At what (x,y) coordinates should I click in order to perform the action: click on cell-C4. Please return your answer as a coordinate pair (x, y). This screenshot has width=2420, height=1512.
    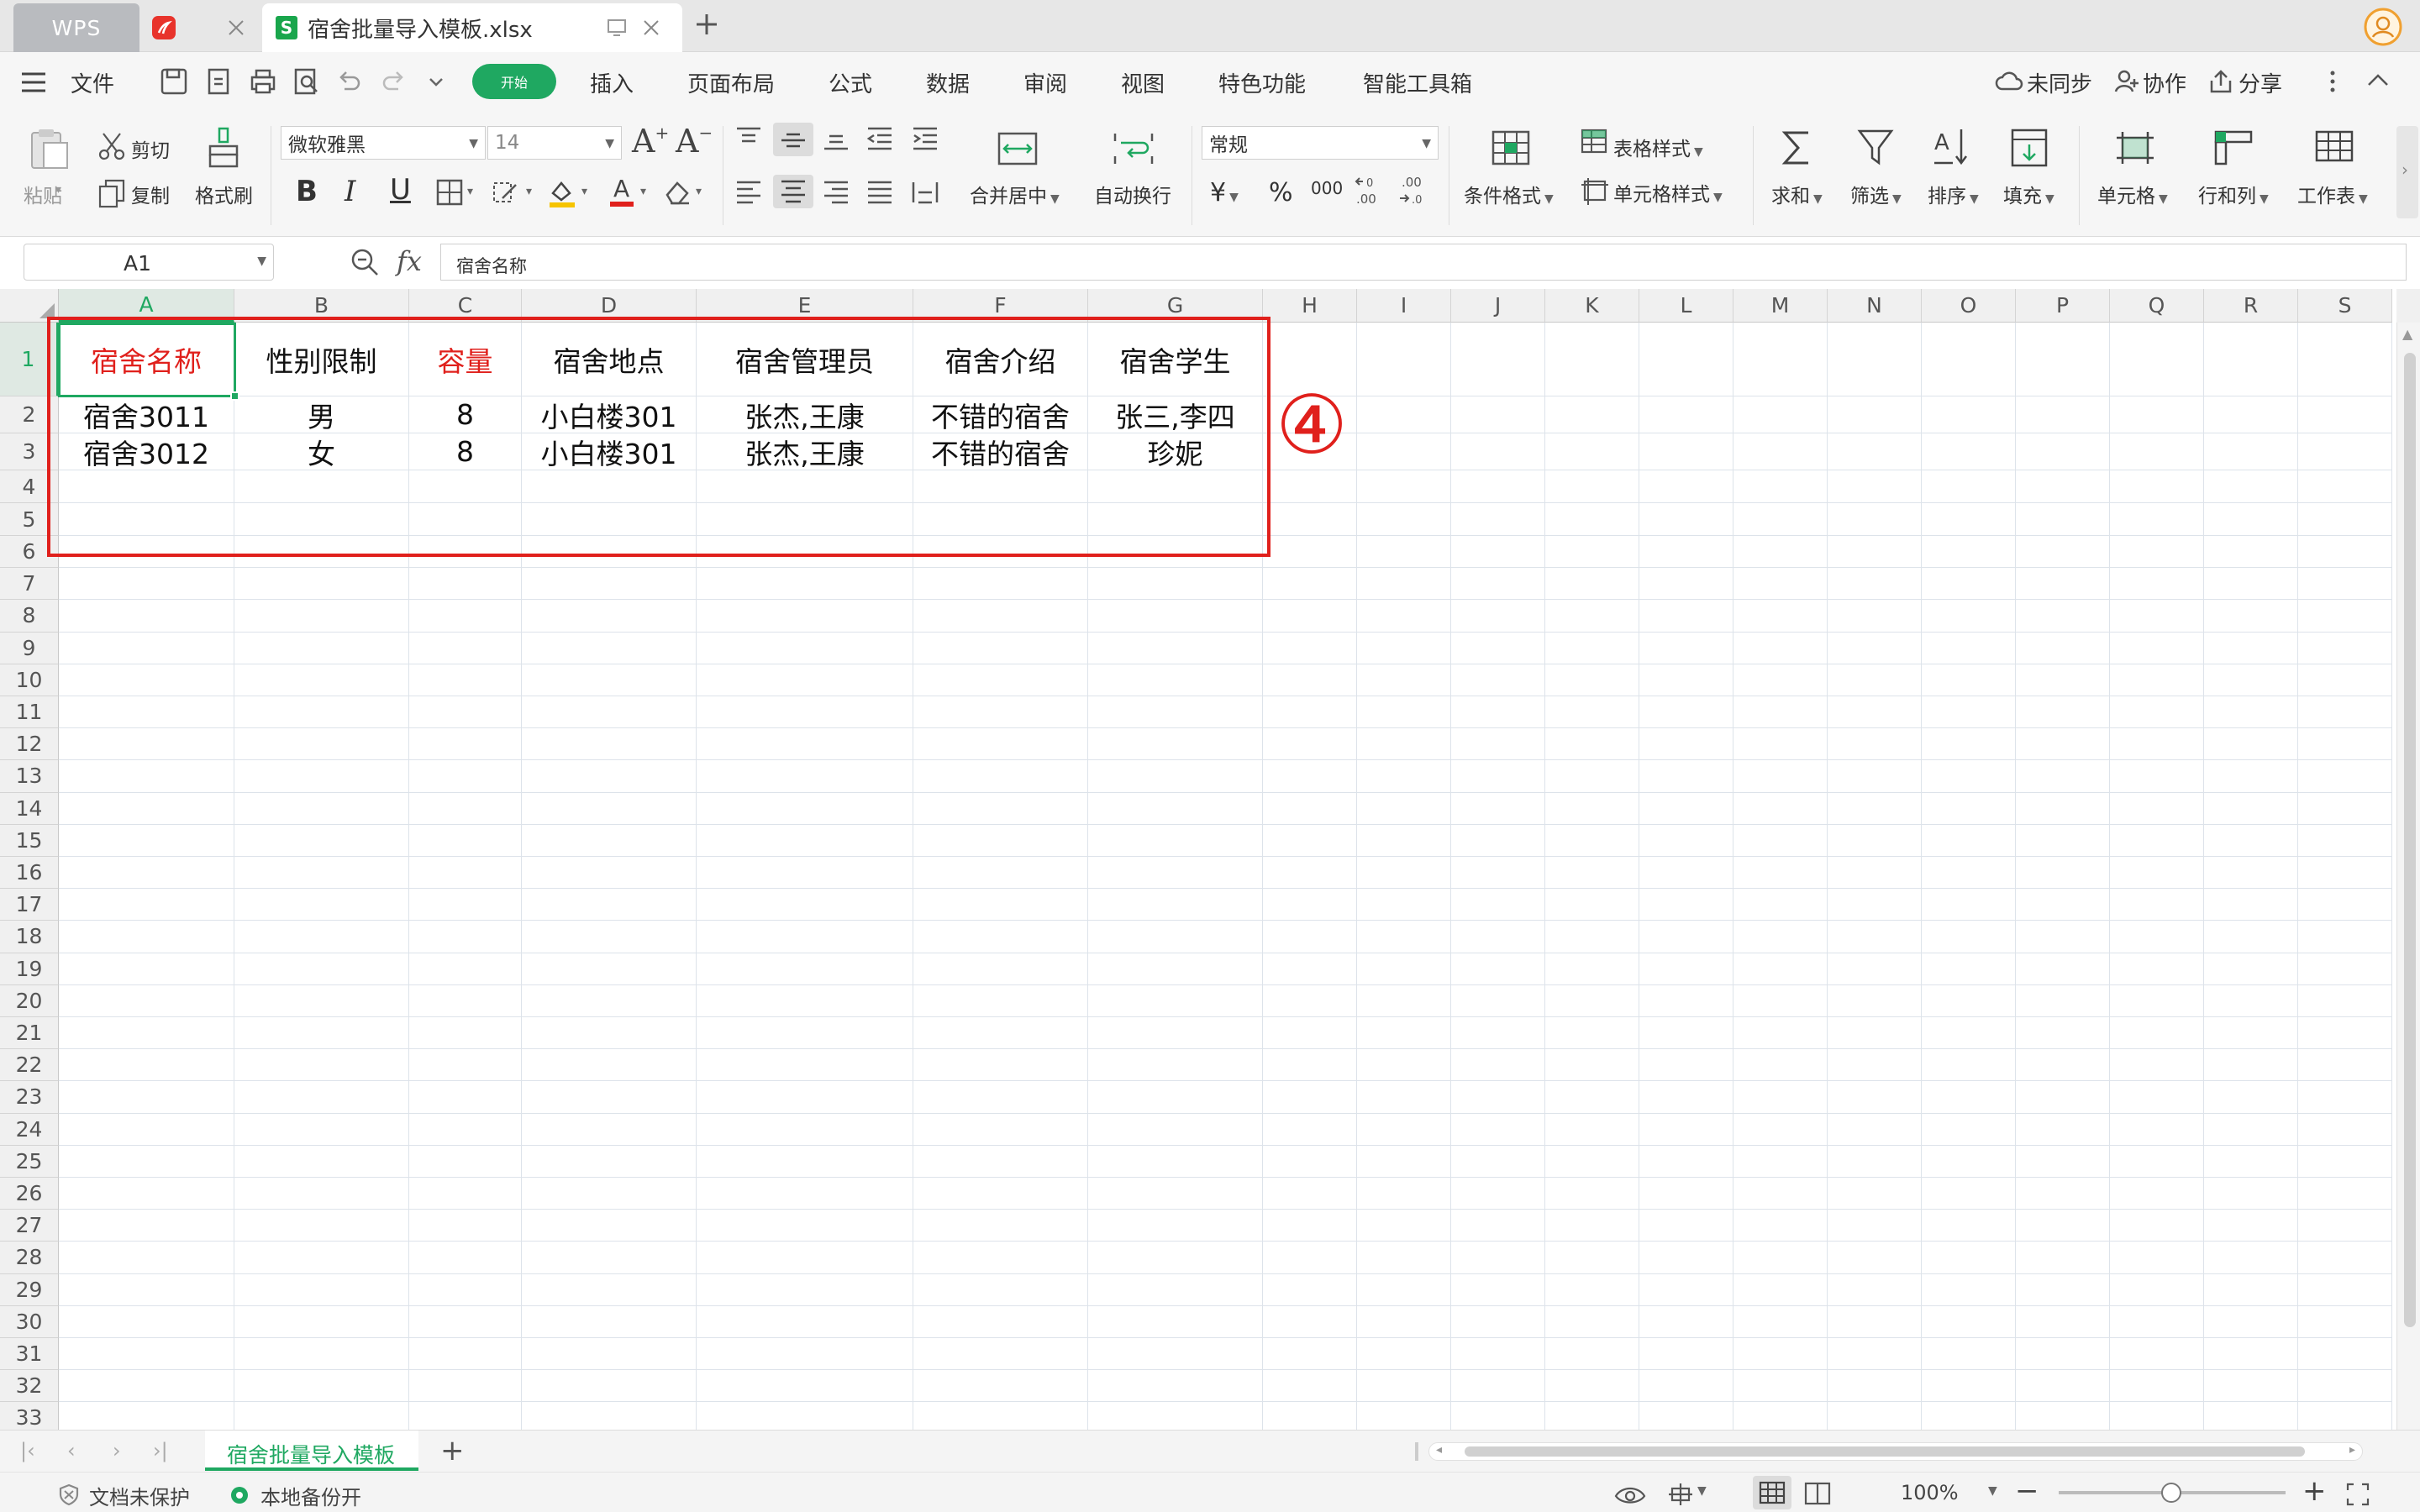
    Looking at the image, I should click on (465, 486).